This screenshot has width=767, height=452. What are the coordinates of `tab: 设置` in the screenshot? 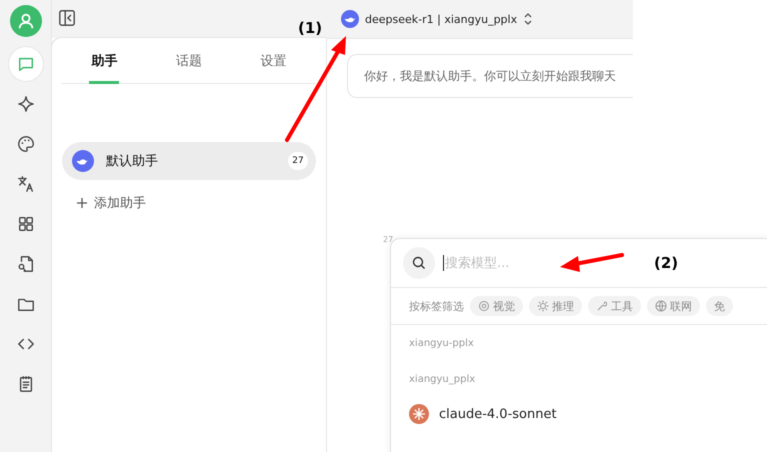 It's located at (273, 60).